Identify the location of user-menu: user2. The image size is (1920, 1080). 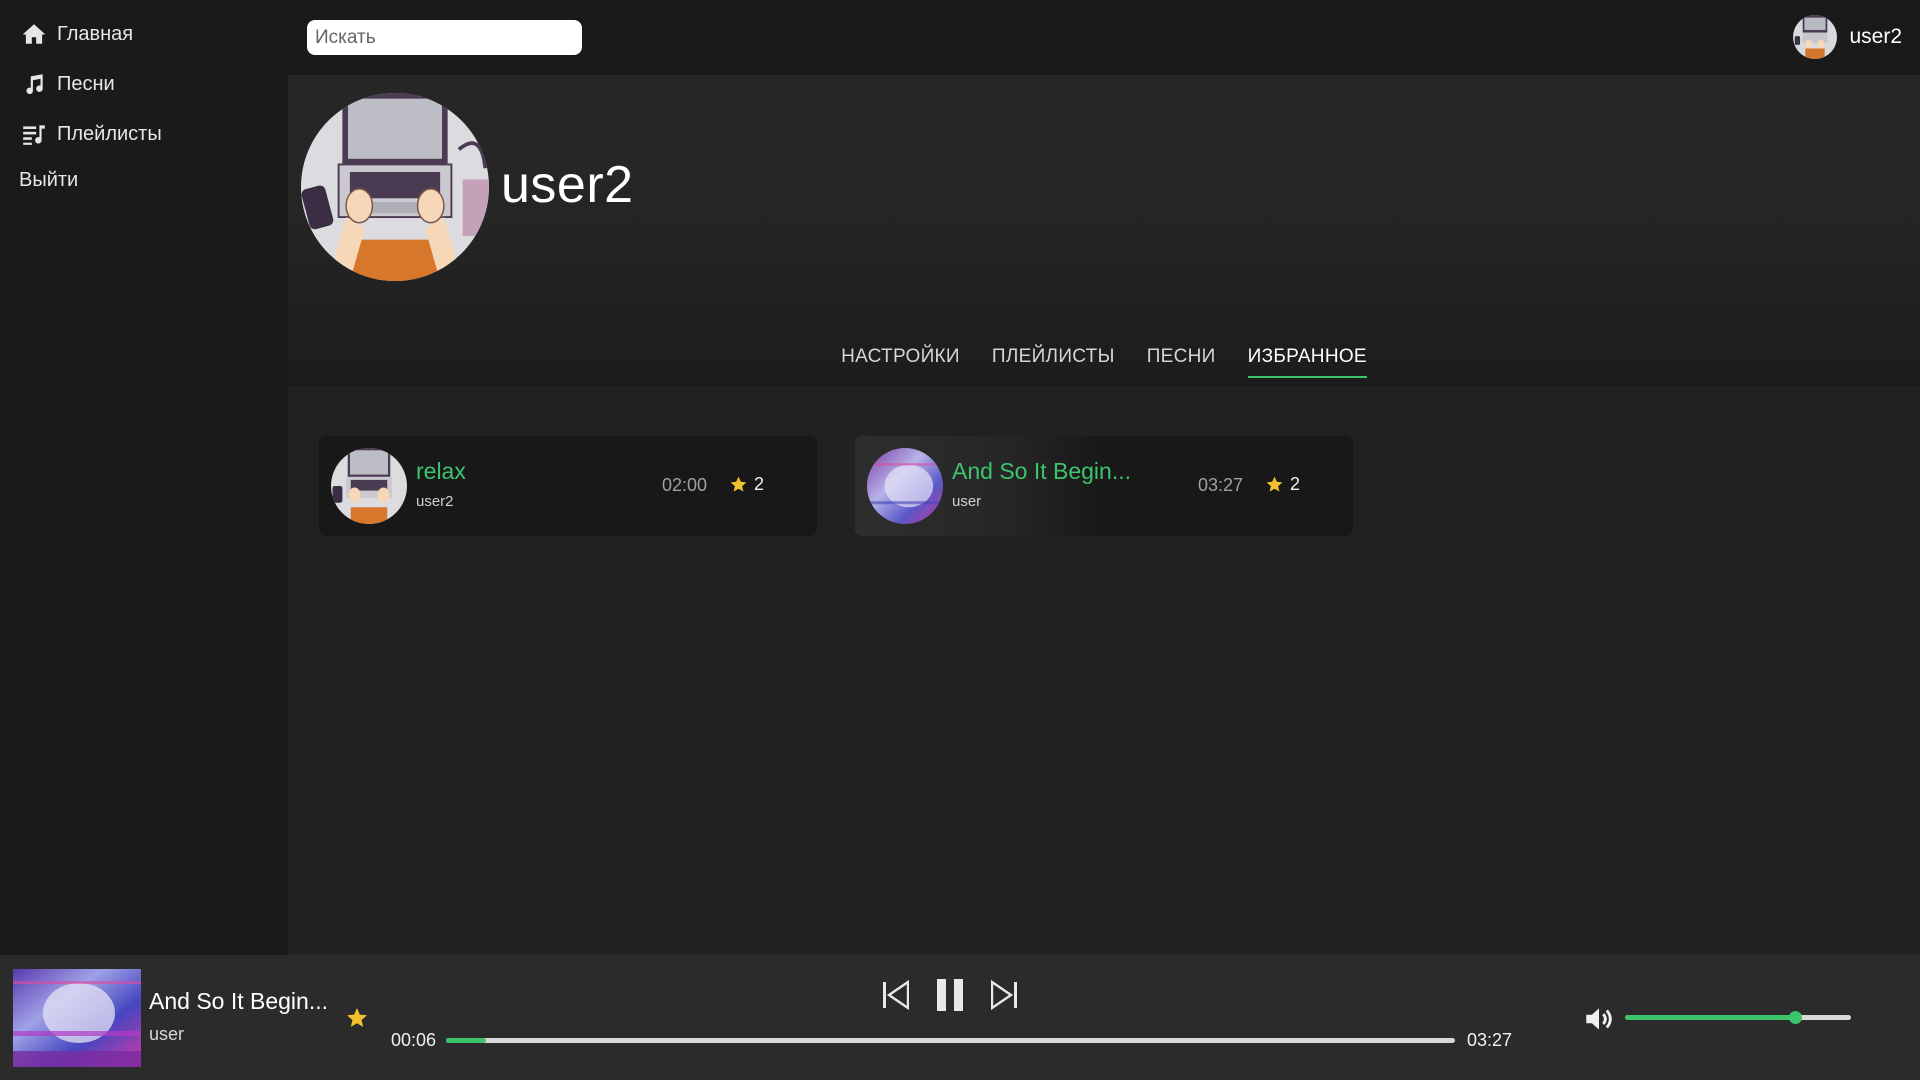
(1847, 37).